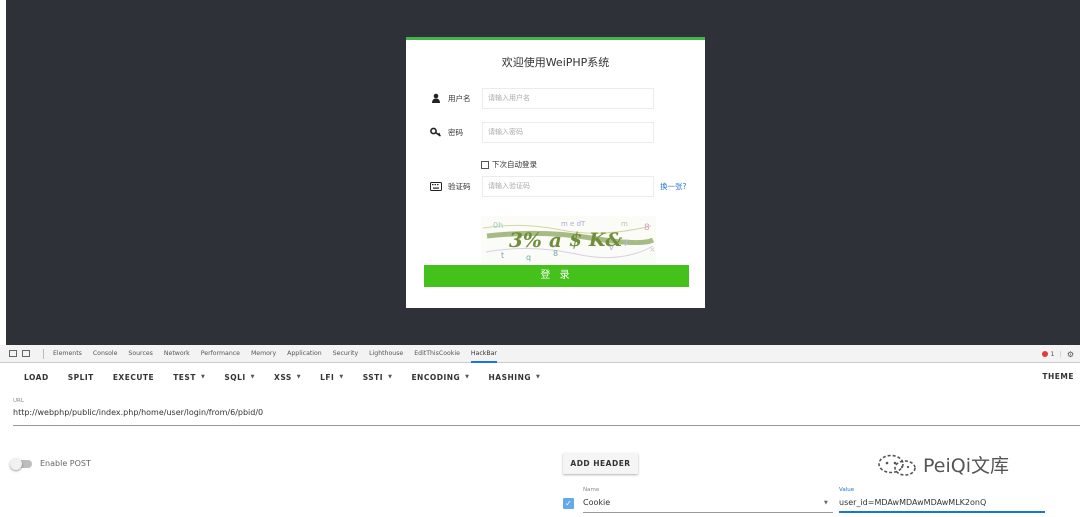 The width and height of the screenshot is (1080, 517). I want to click on load-button: LOAD, so click(36, 377).